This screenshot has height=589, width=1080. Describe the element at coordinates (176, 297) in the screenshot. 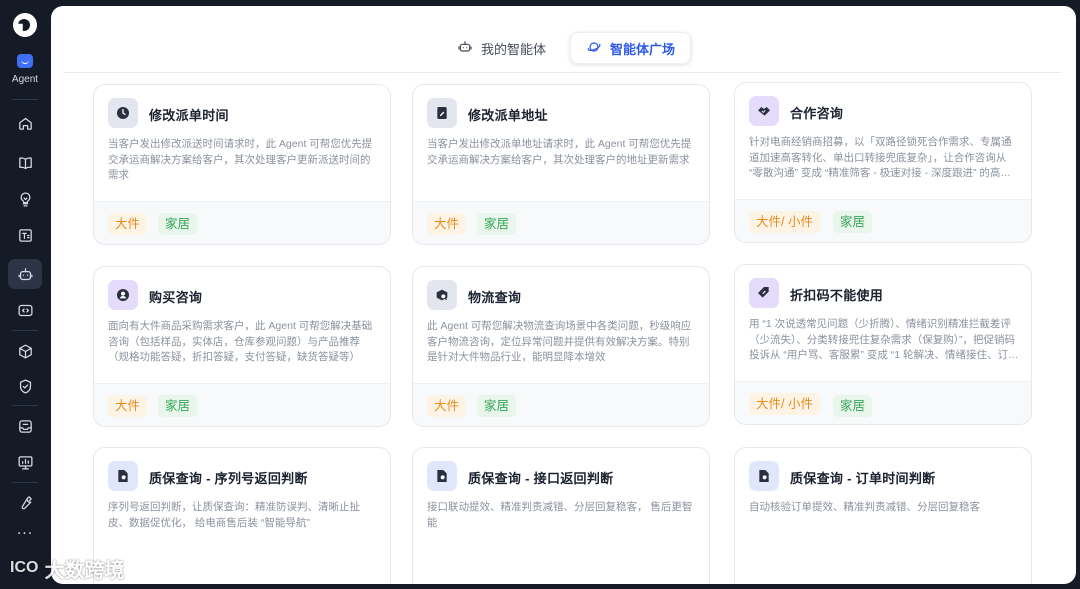

I see `card-title: 购买咨询` at that location.